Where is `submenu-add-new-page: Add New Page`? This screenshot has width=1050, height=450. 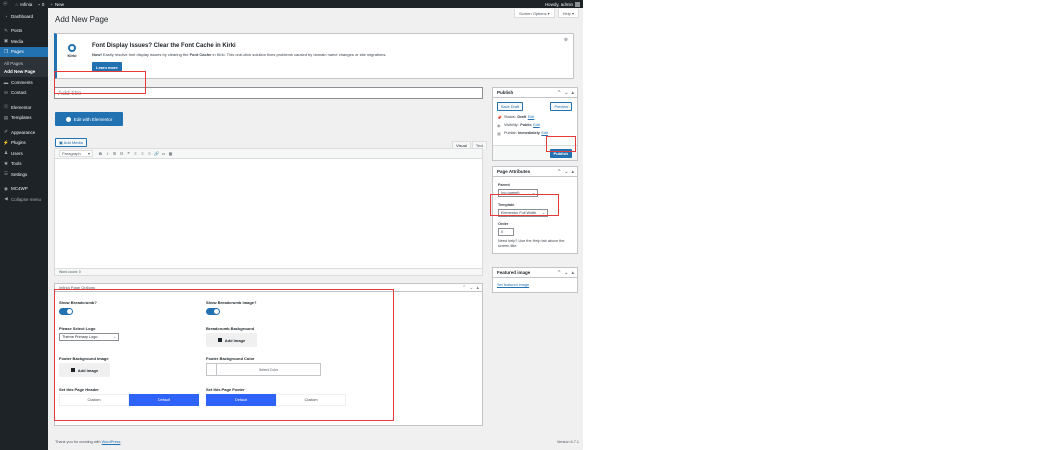
submenu-add-new-page: Add New Page is located at coordinates (24, 71).